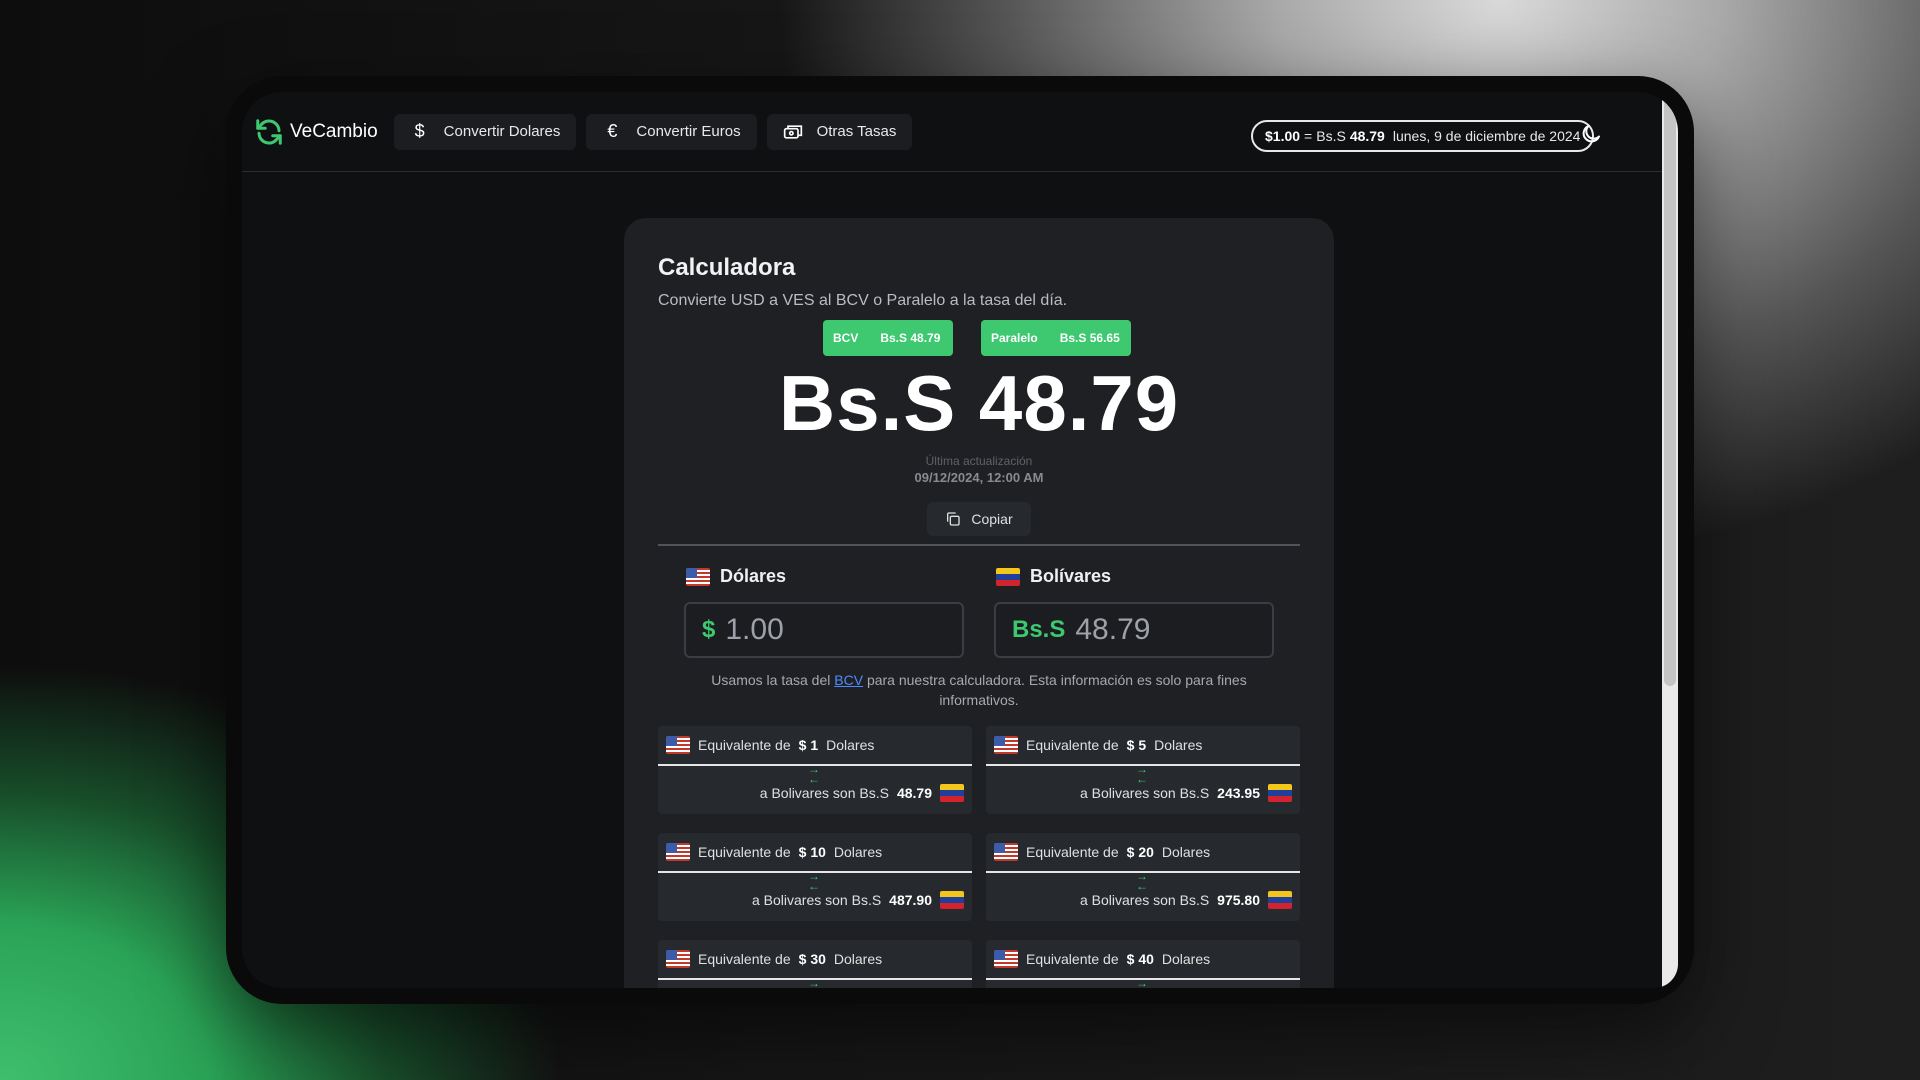 The height and width of the screenshot is (1080, 1920). Describe the element at coordinates (502, 131) in the screenshot. I see `nav-label: Convertir Dolares` at that location.